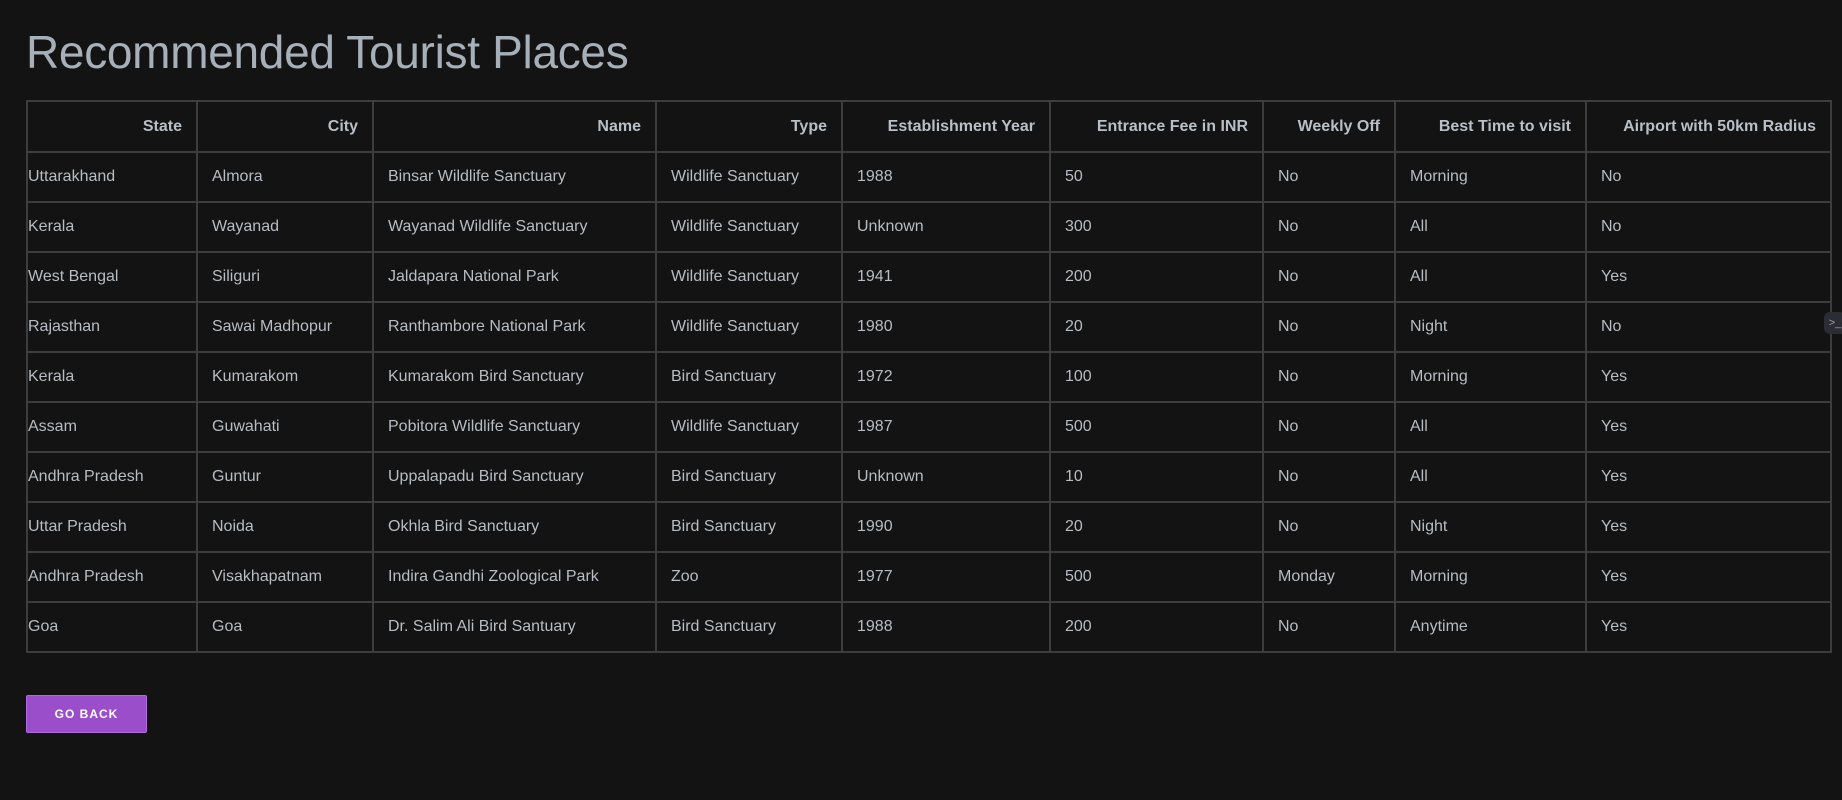 This screenshot has width=1842, height=800. Describe the element at coordinates (946, 427) in the screenshot. I see `cell-establishment-year: 1987` at that location.